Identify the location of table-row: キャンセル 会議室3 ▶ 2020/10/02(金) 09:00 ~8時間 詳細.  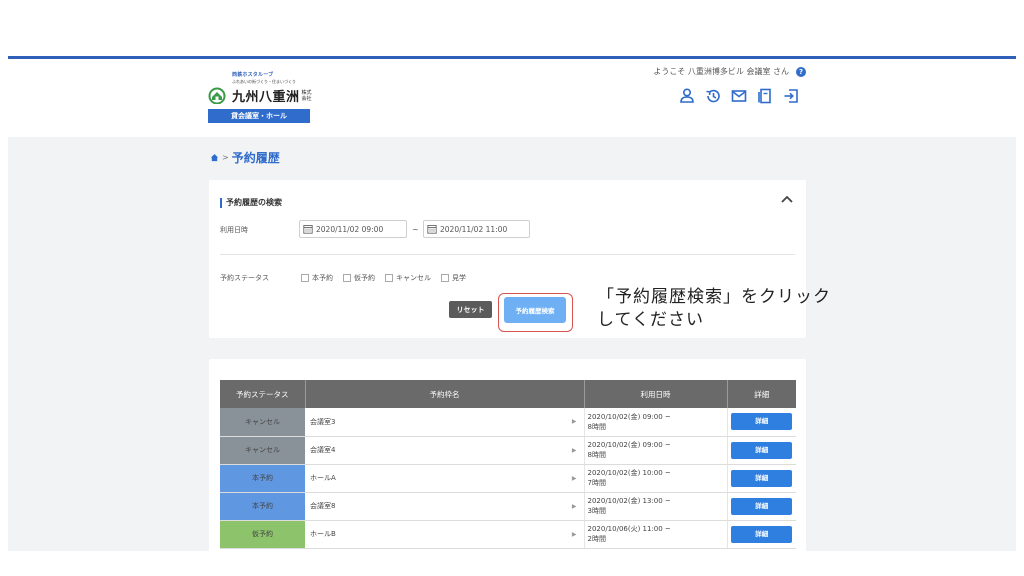
(508, 422).